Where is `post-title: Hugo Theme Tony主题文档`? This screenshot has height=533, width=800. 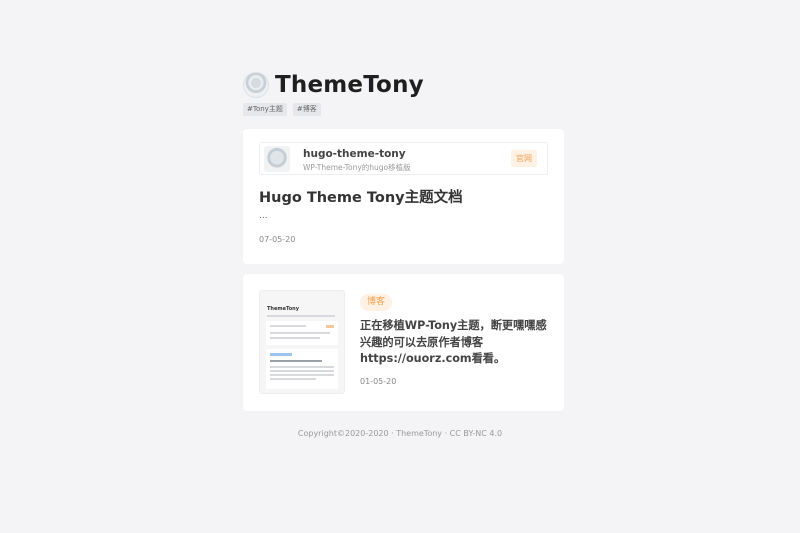
post-title: Hugo Theme Tony主题文档 is located at coordinates (361, 196).